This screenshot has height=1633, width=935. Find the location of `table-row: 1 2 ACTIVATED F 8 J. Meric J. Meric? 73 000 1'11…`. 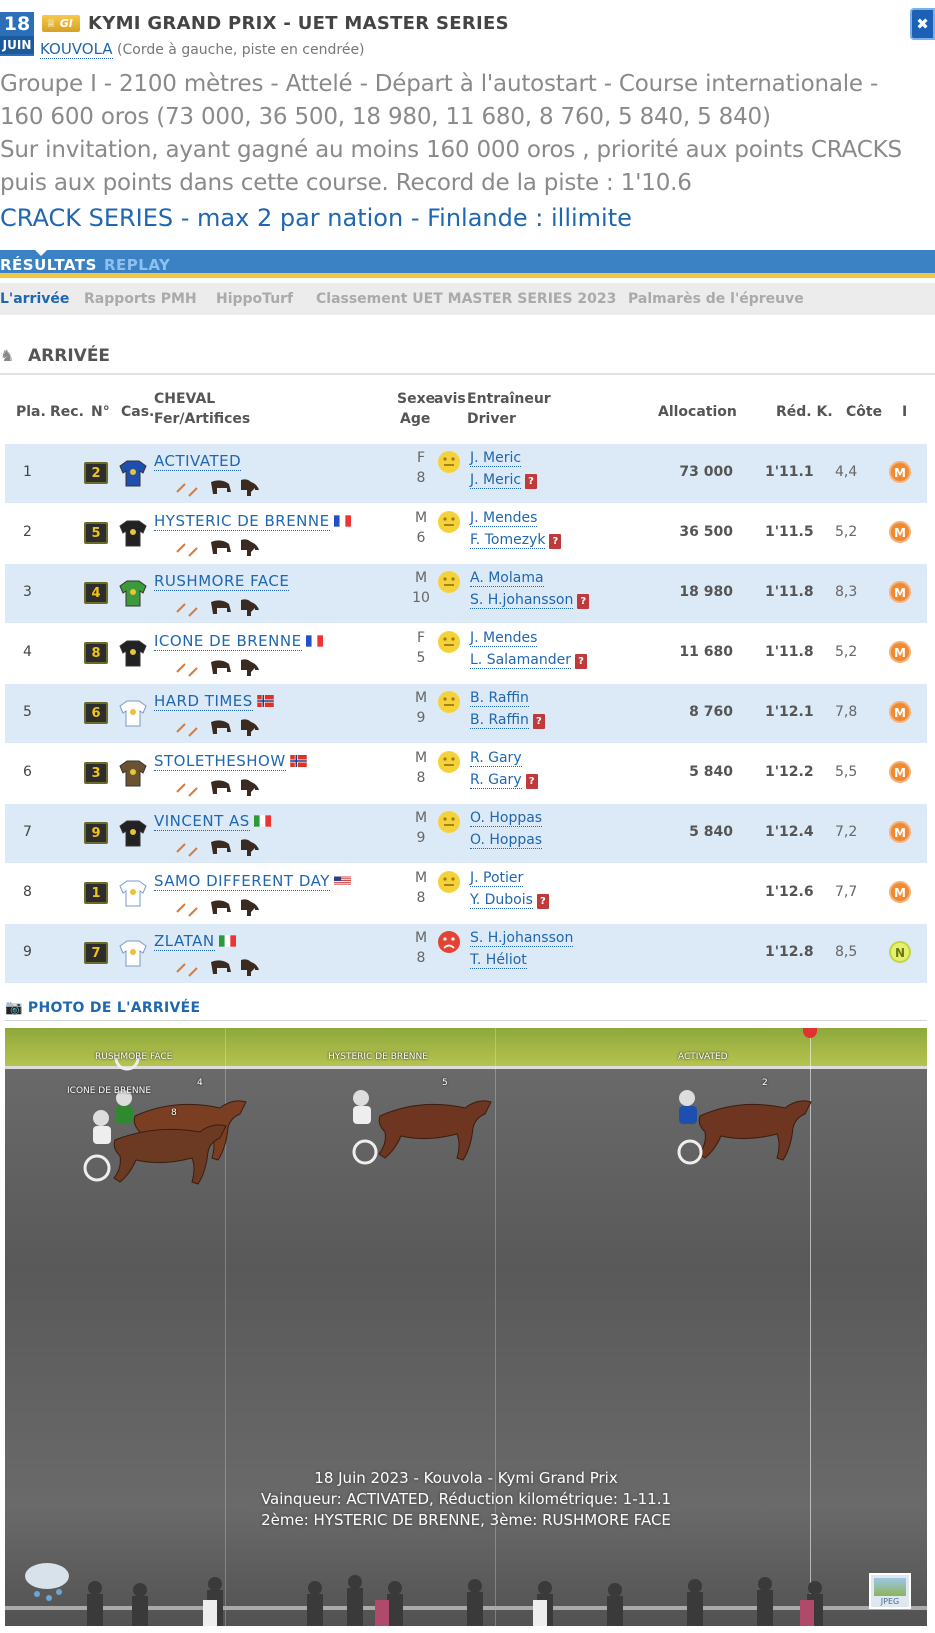

table-row: 1 2 ACTIVATED F 8 J. Meric J. Meric? 73 000 1'11… is located at coordinates (466, 474).